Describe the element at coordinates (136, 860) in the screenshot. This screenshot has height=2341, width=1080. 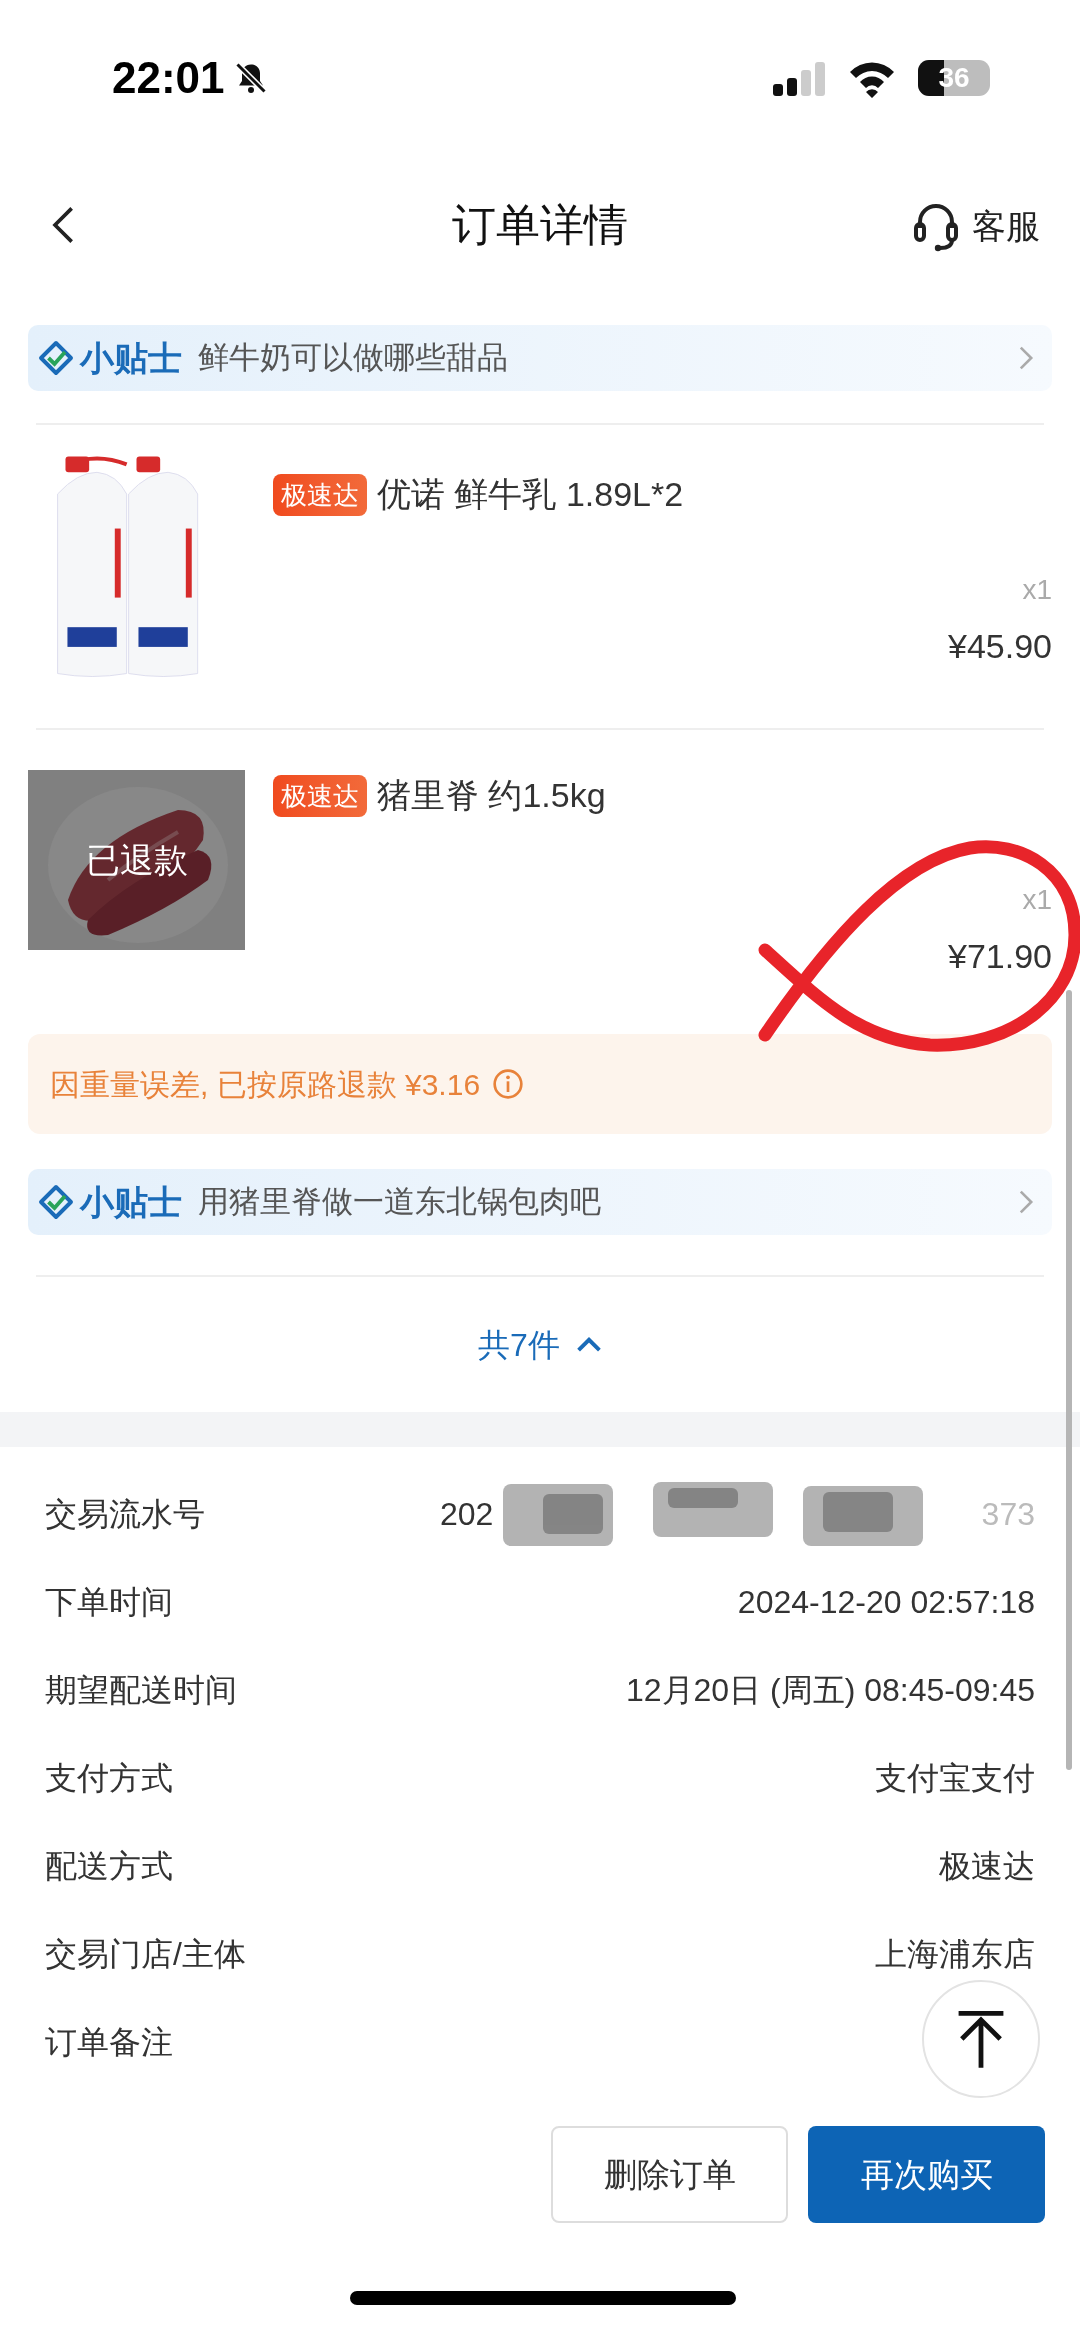
I see `refunded-label: 已退款` at that location.